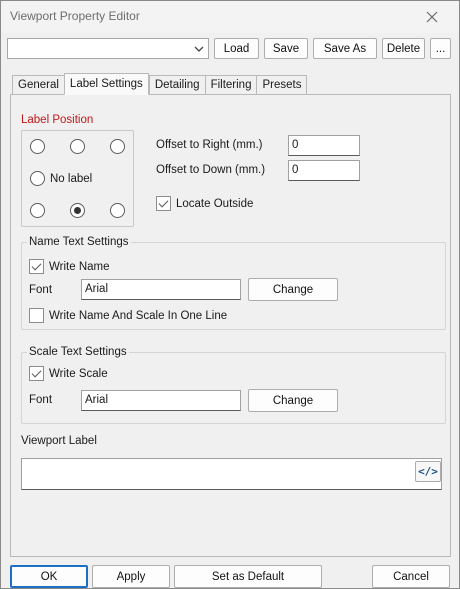 Image resolution: width=460 pixels, height=589 pixels. What do you see at coordinates (106, 84) in the screenshot?
I see `tab-label-settings: Label Settings` at bounding box center [106, 84].